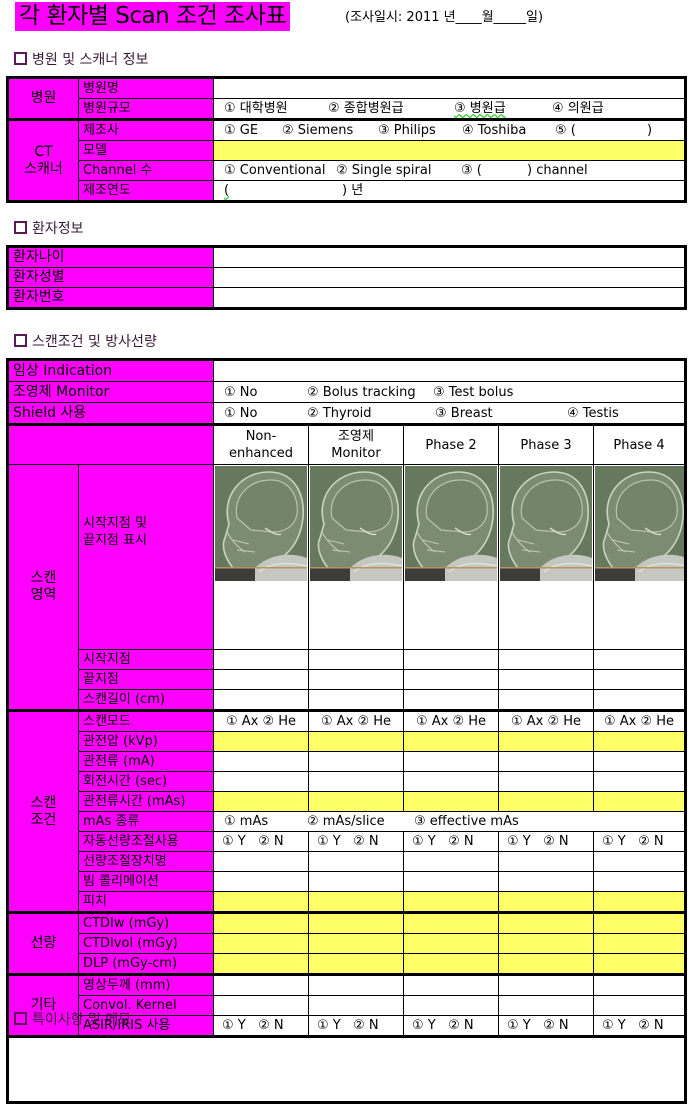 The width and height of the screenshot is (695, 1108). Describe the element at coordinates (503, 108) in the screenshot. I see `option-hospital: ③ 병원급` at that location.